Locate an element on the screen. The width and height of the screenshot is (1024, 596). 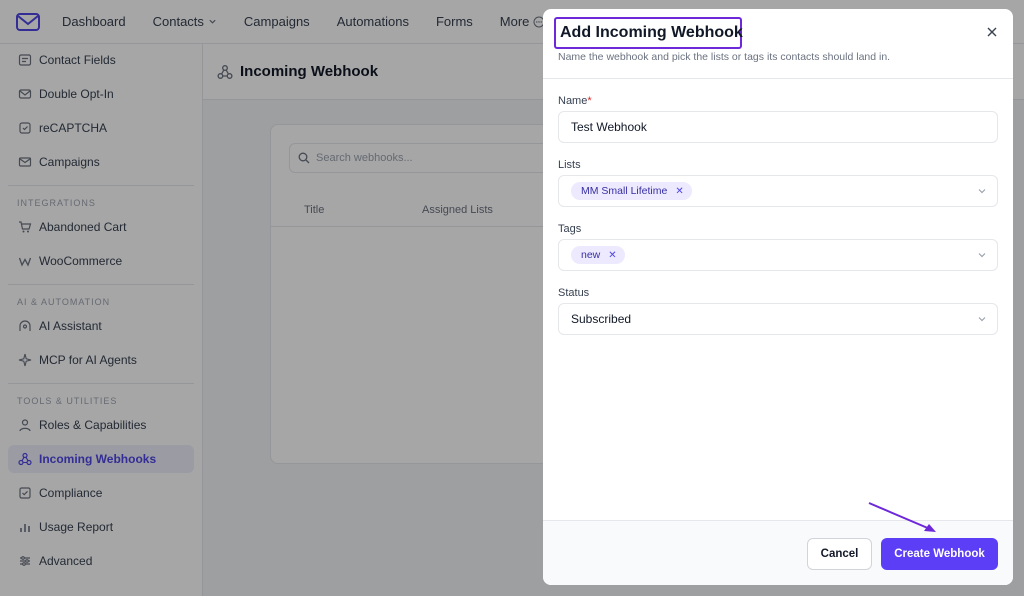
name-field: Test Webhook is located at coordinates (778, 127).